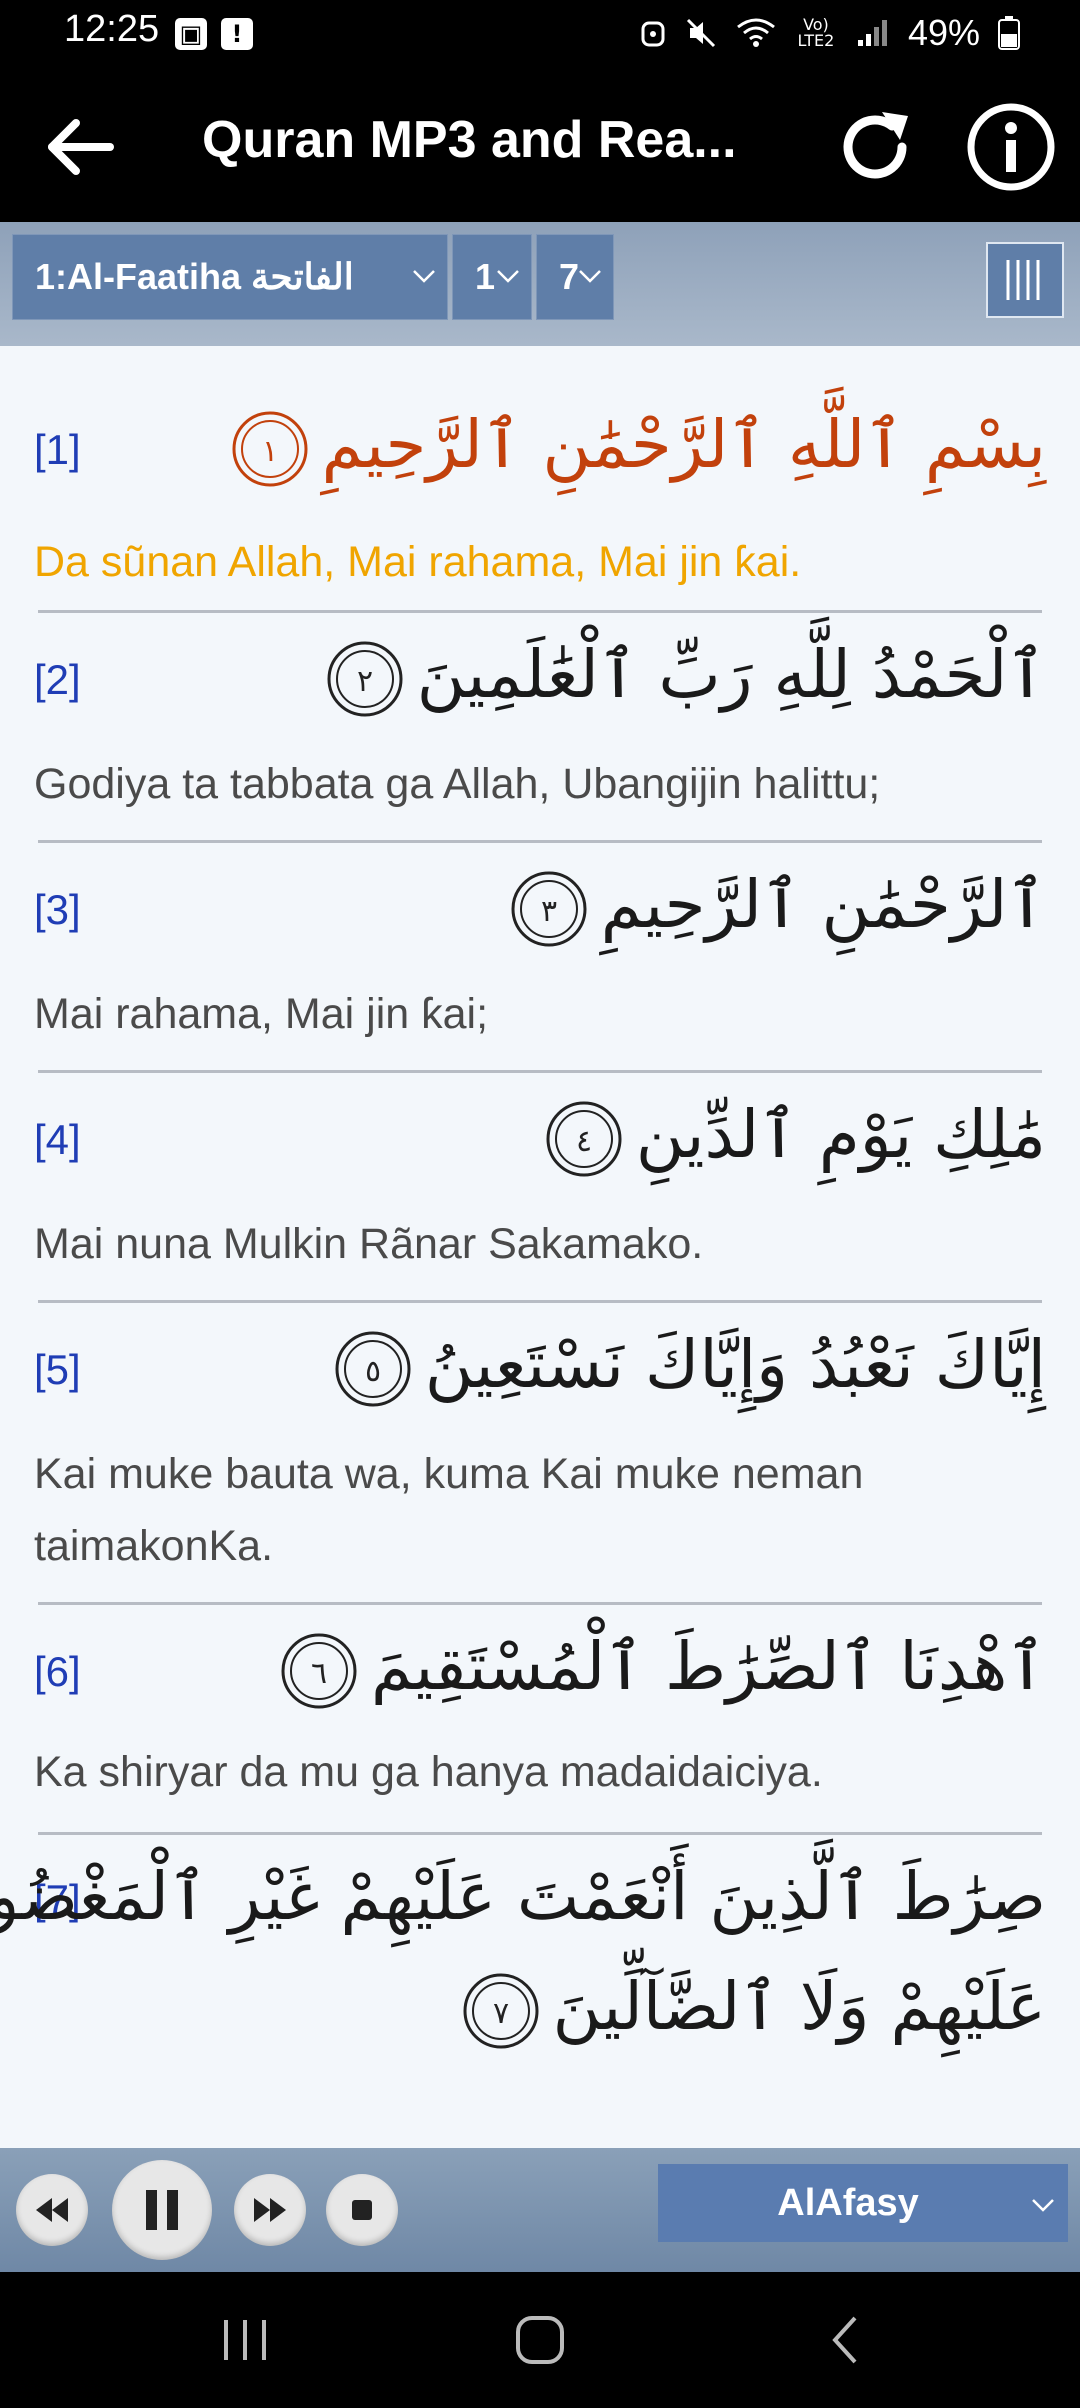 This screenshot has height=2408, width=1080. What do you see at coordinates (428, 1772) in the screenshot?
I see `verse-translation: Ka shiryar da mu ga hanya madaidaiciya.` at bounding box center [428, 1772].